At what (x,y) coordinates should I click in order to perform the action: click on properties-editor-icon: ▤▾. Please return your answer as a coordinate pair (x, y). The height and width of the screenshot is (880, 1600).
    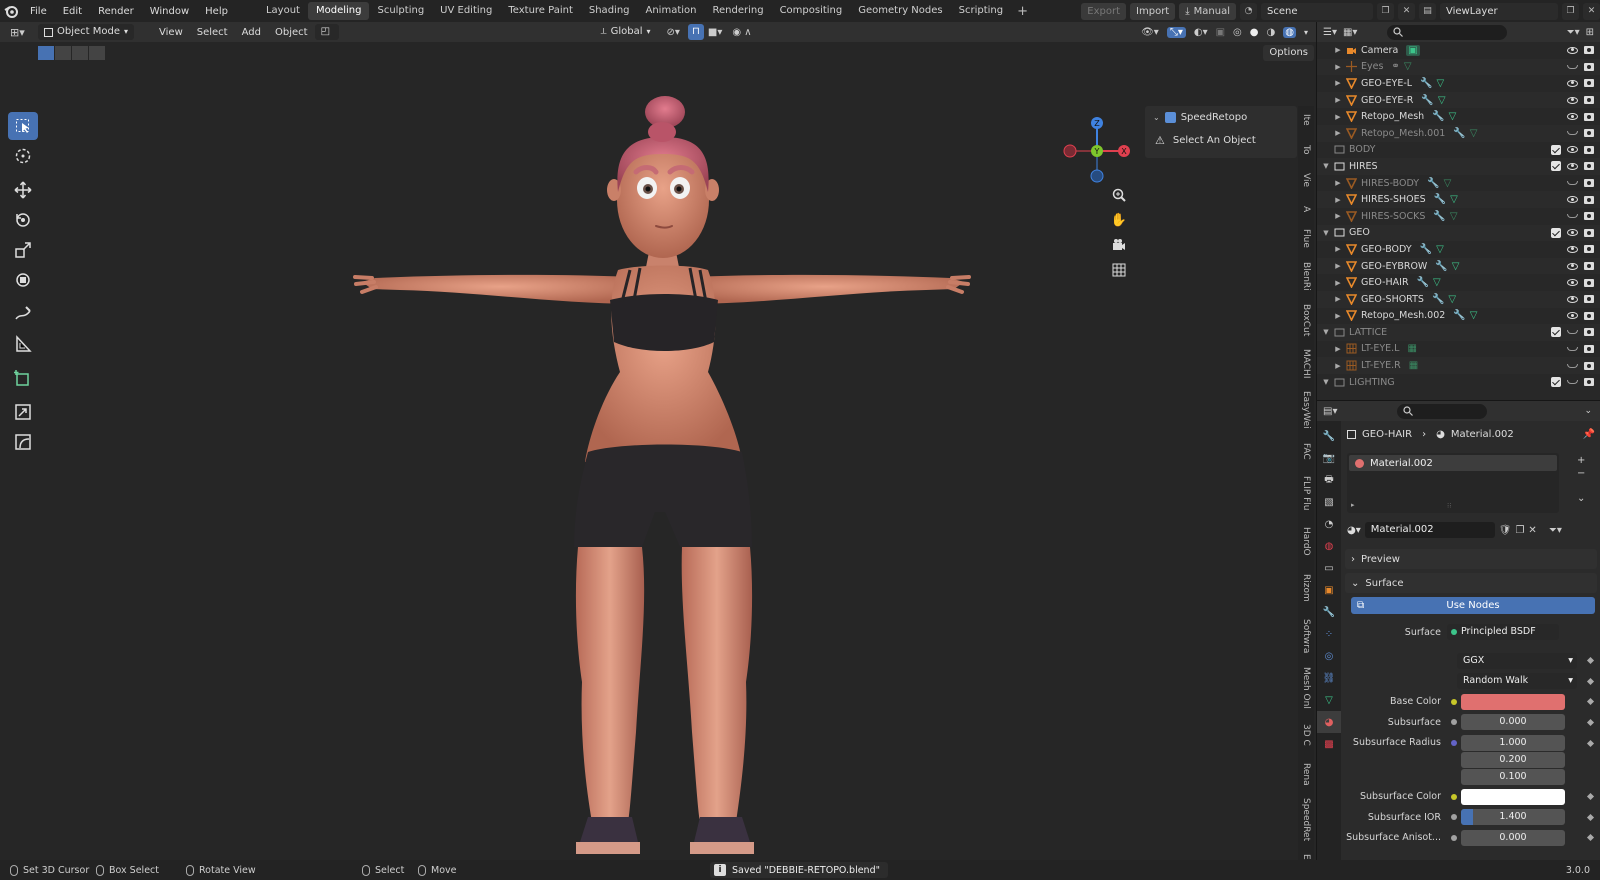
    Looking at the image, I should click on (1330, 411).